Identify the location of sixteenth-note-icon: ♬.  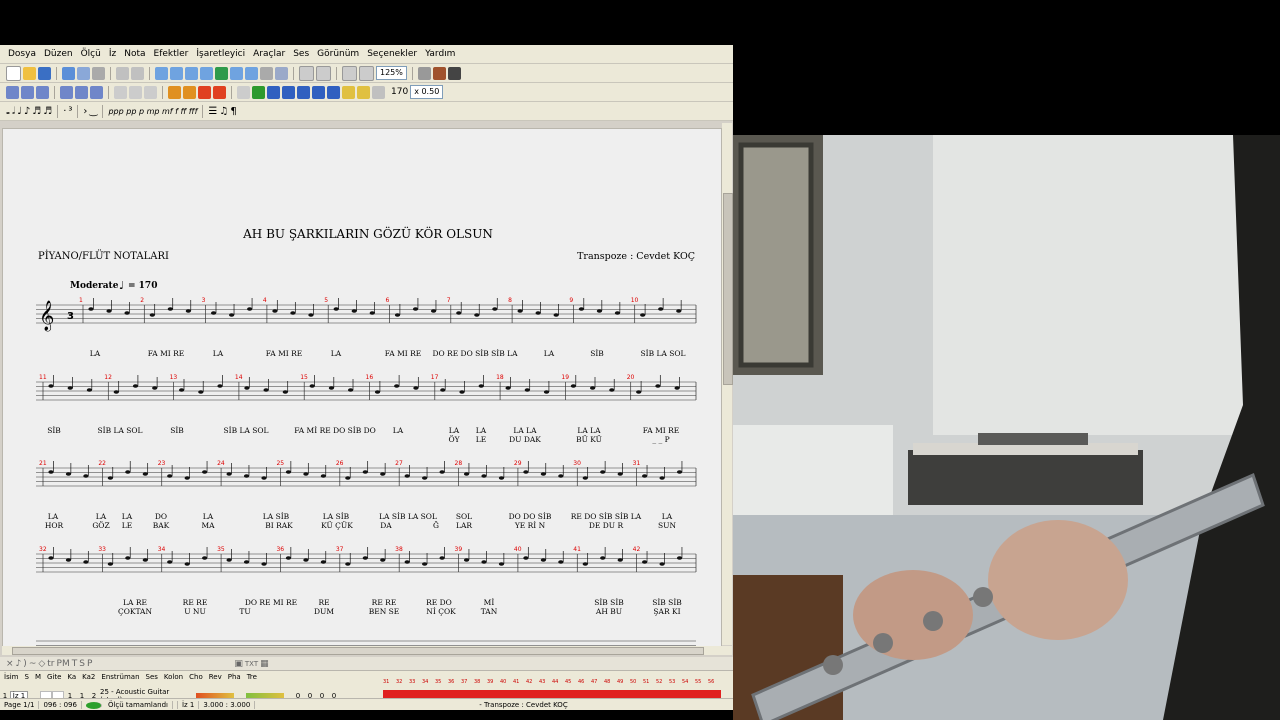
(36, 111).